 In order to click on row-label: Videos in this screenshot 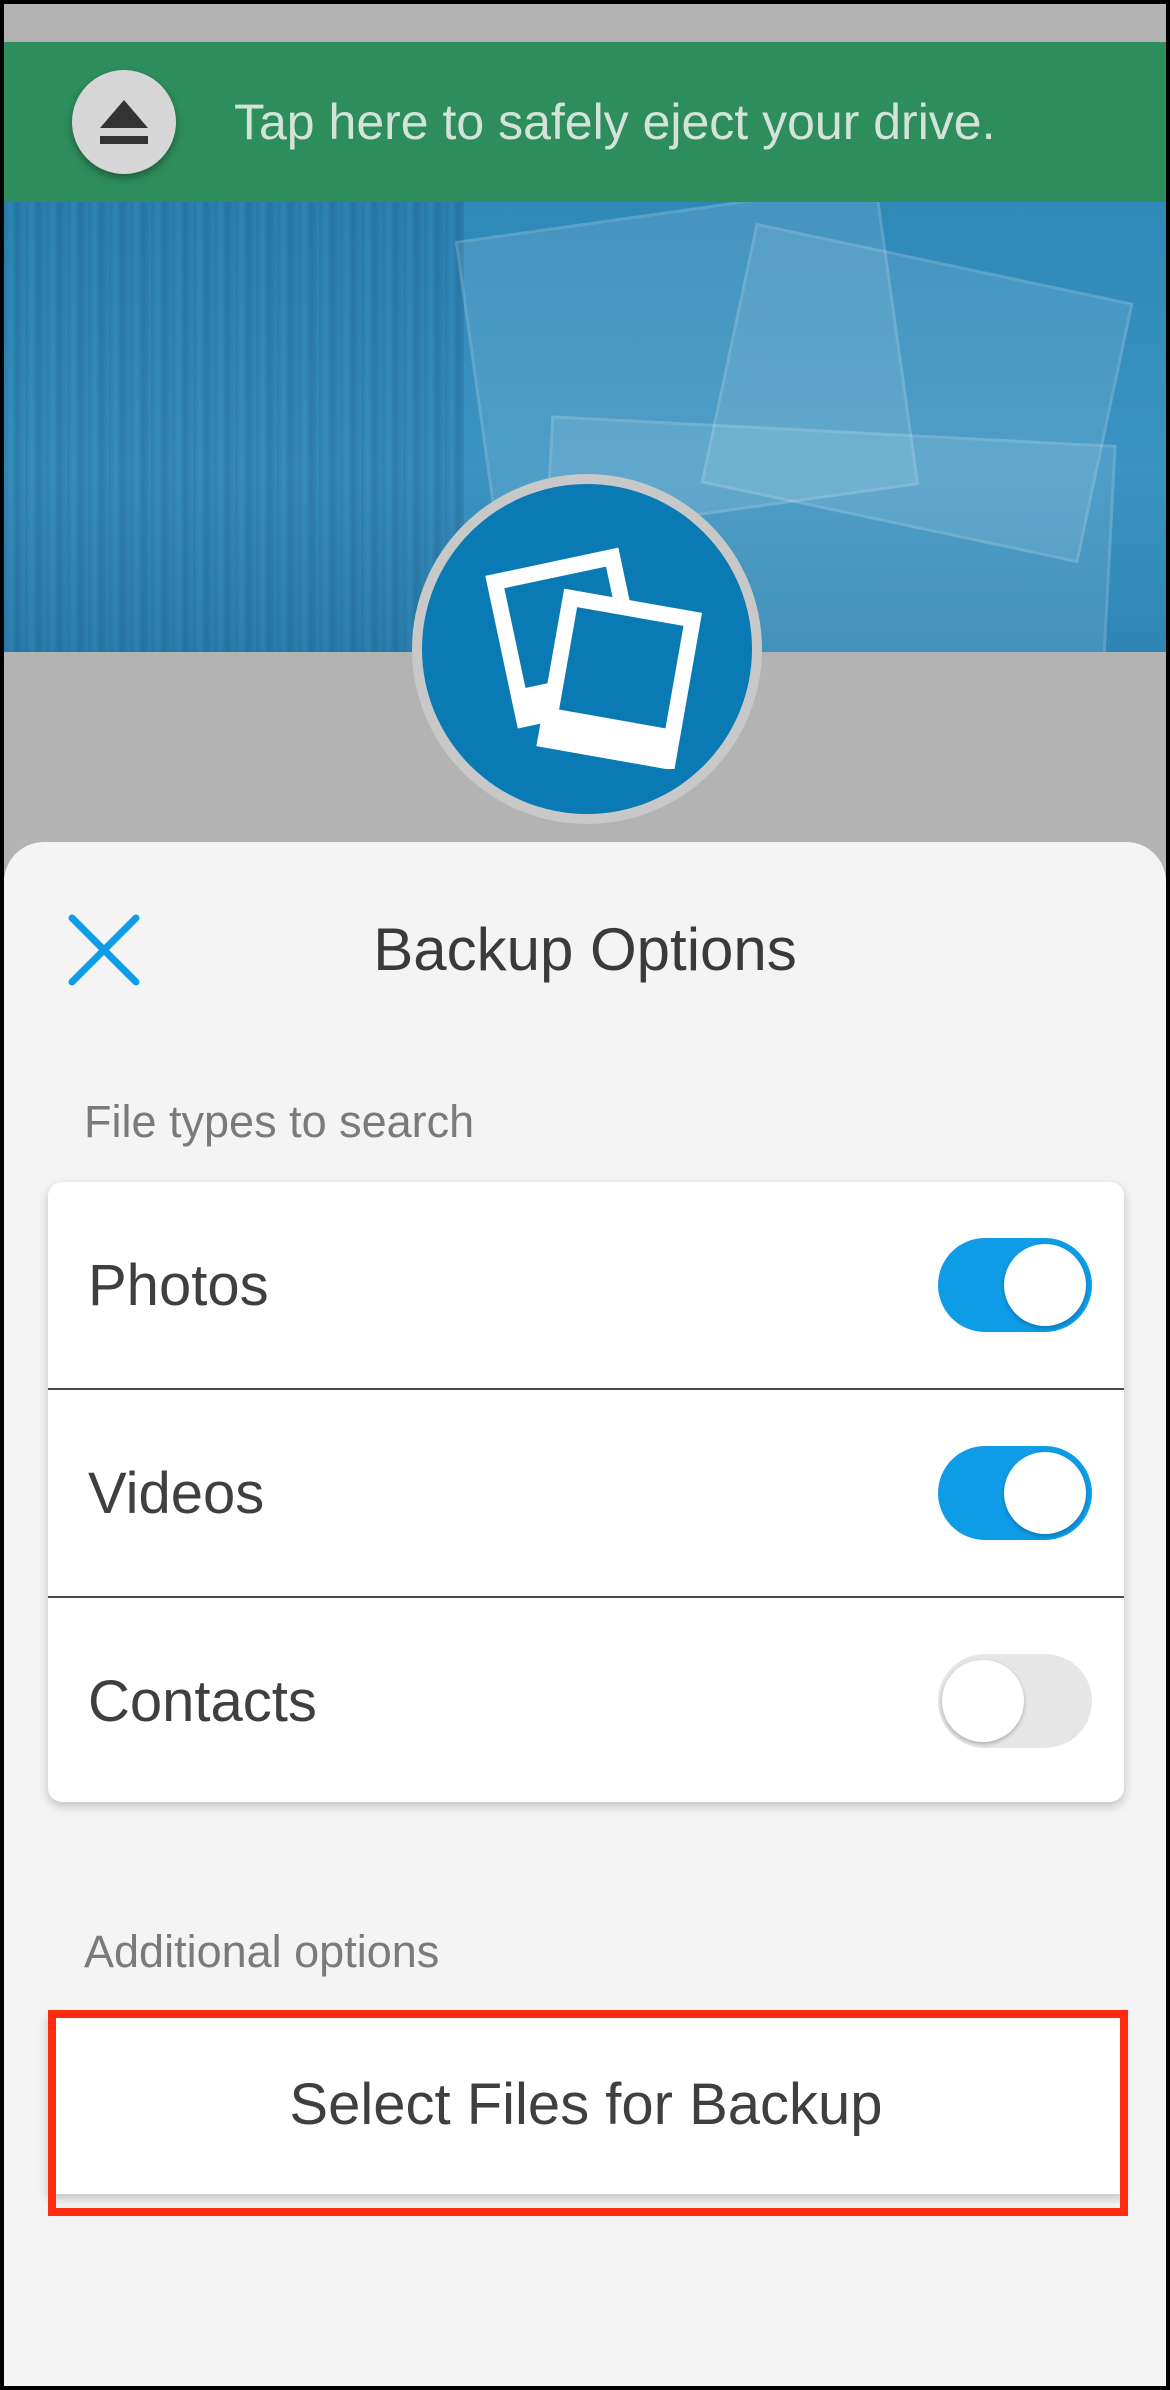, I will do `click(176, 1493)`.